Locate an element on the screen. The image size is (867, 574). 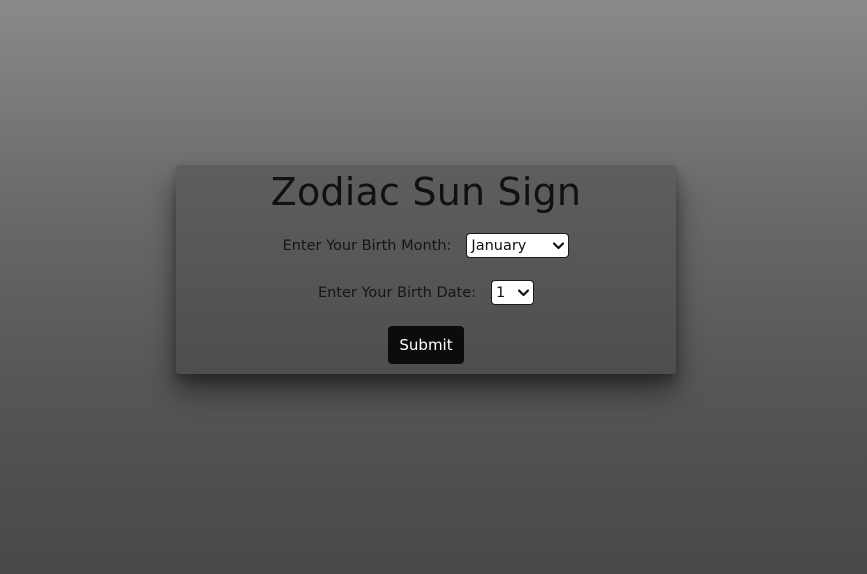
birth-month-select: January is located at coordinates (518, 245).